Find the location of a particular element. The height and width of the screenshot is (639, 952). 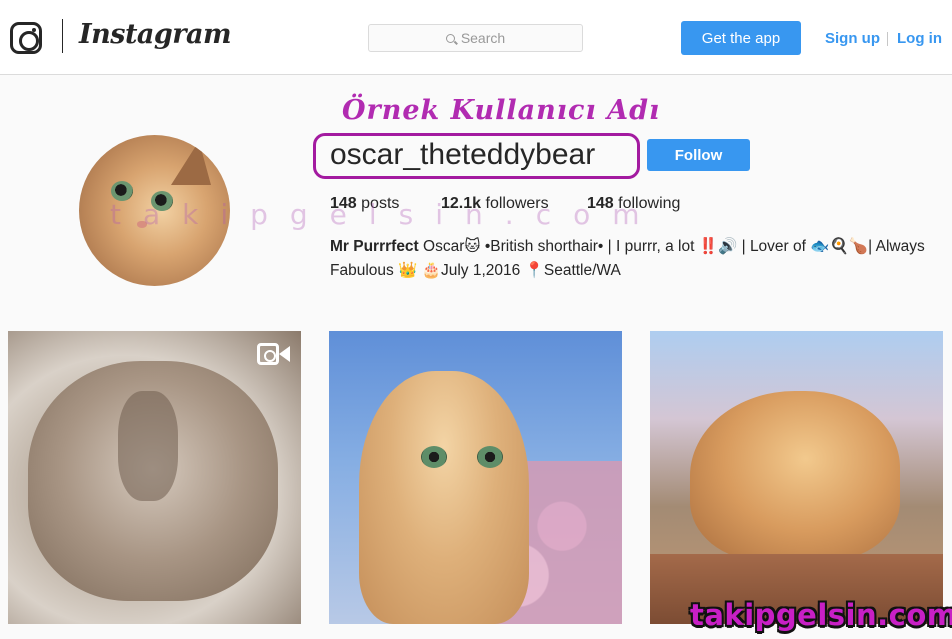

followers-count: 12.1k is located at coordinates (461, 203).